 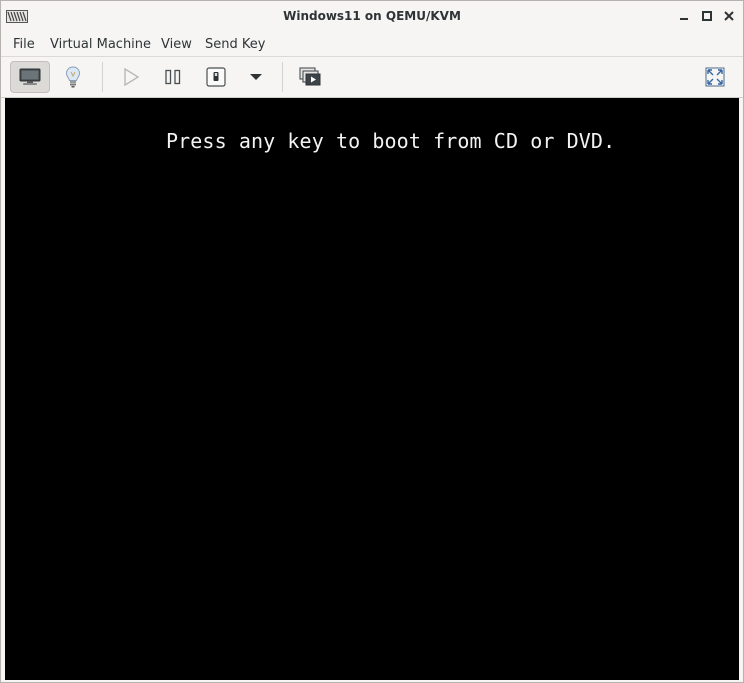 I want to click on run-button, so click(x=131, y=77).